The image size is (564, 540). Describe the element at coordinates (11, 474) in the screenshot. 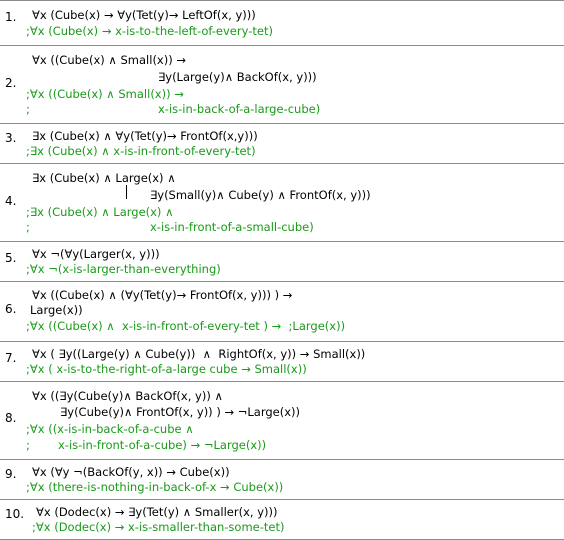

I see `exercise-number: 9.` at that location.